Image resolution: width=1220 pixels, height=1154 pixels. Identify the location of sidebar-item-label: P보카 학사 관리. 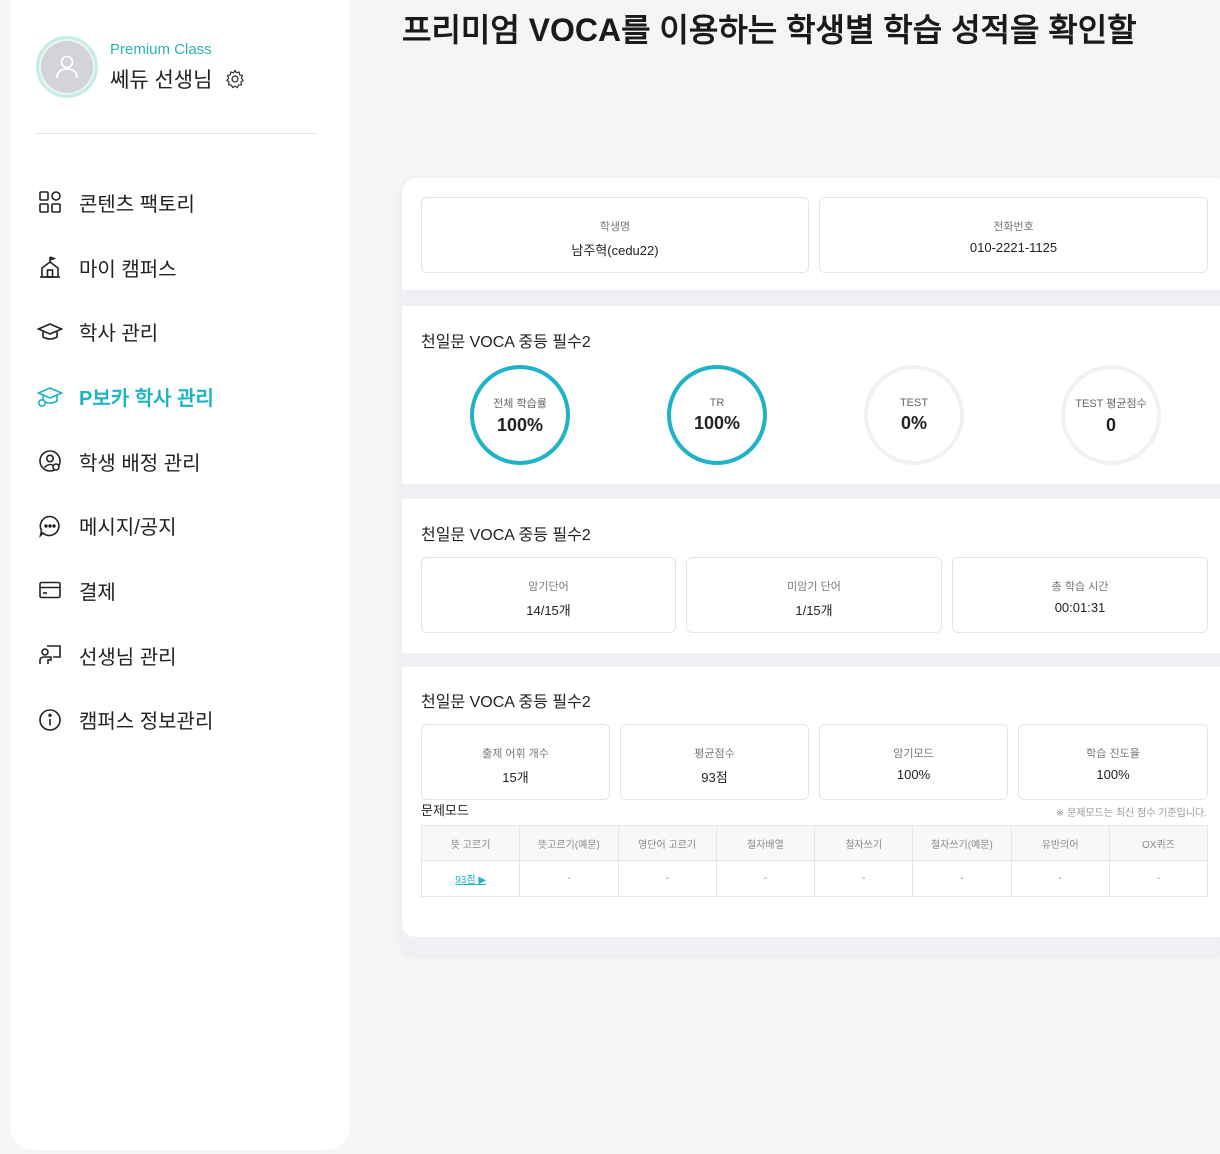
(146, 398).